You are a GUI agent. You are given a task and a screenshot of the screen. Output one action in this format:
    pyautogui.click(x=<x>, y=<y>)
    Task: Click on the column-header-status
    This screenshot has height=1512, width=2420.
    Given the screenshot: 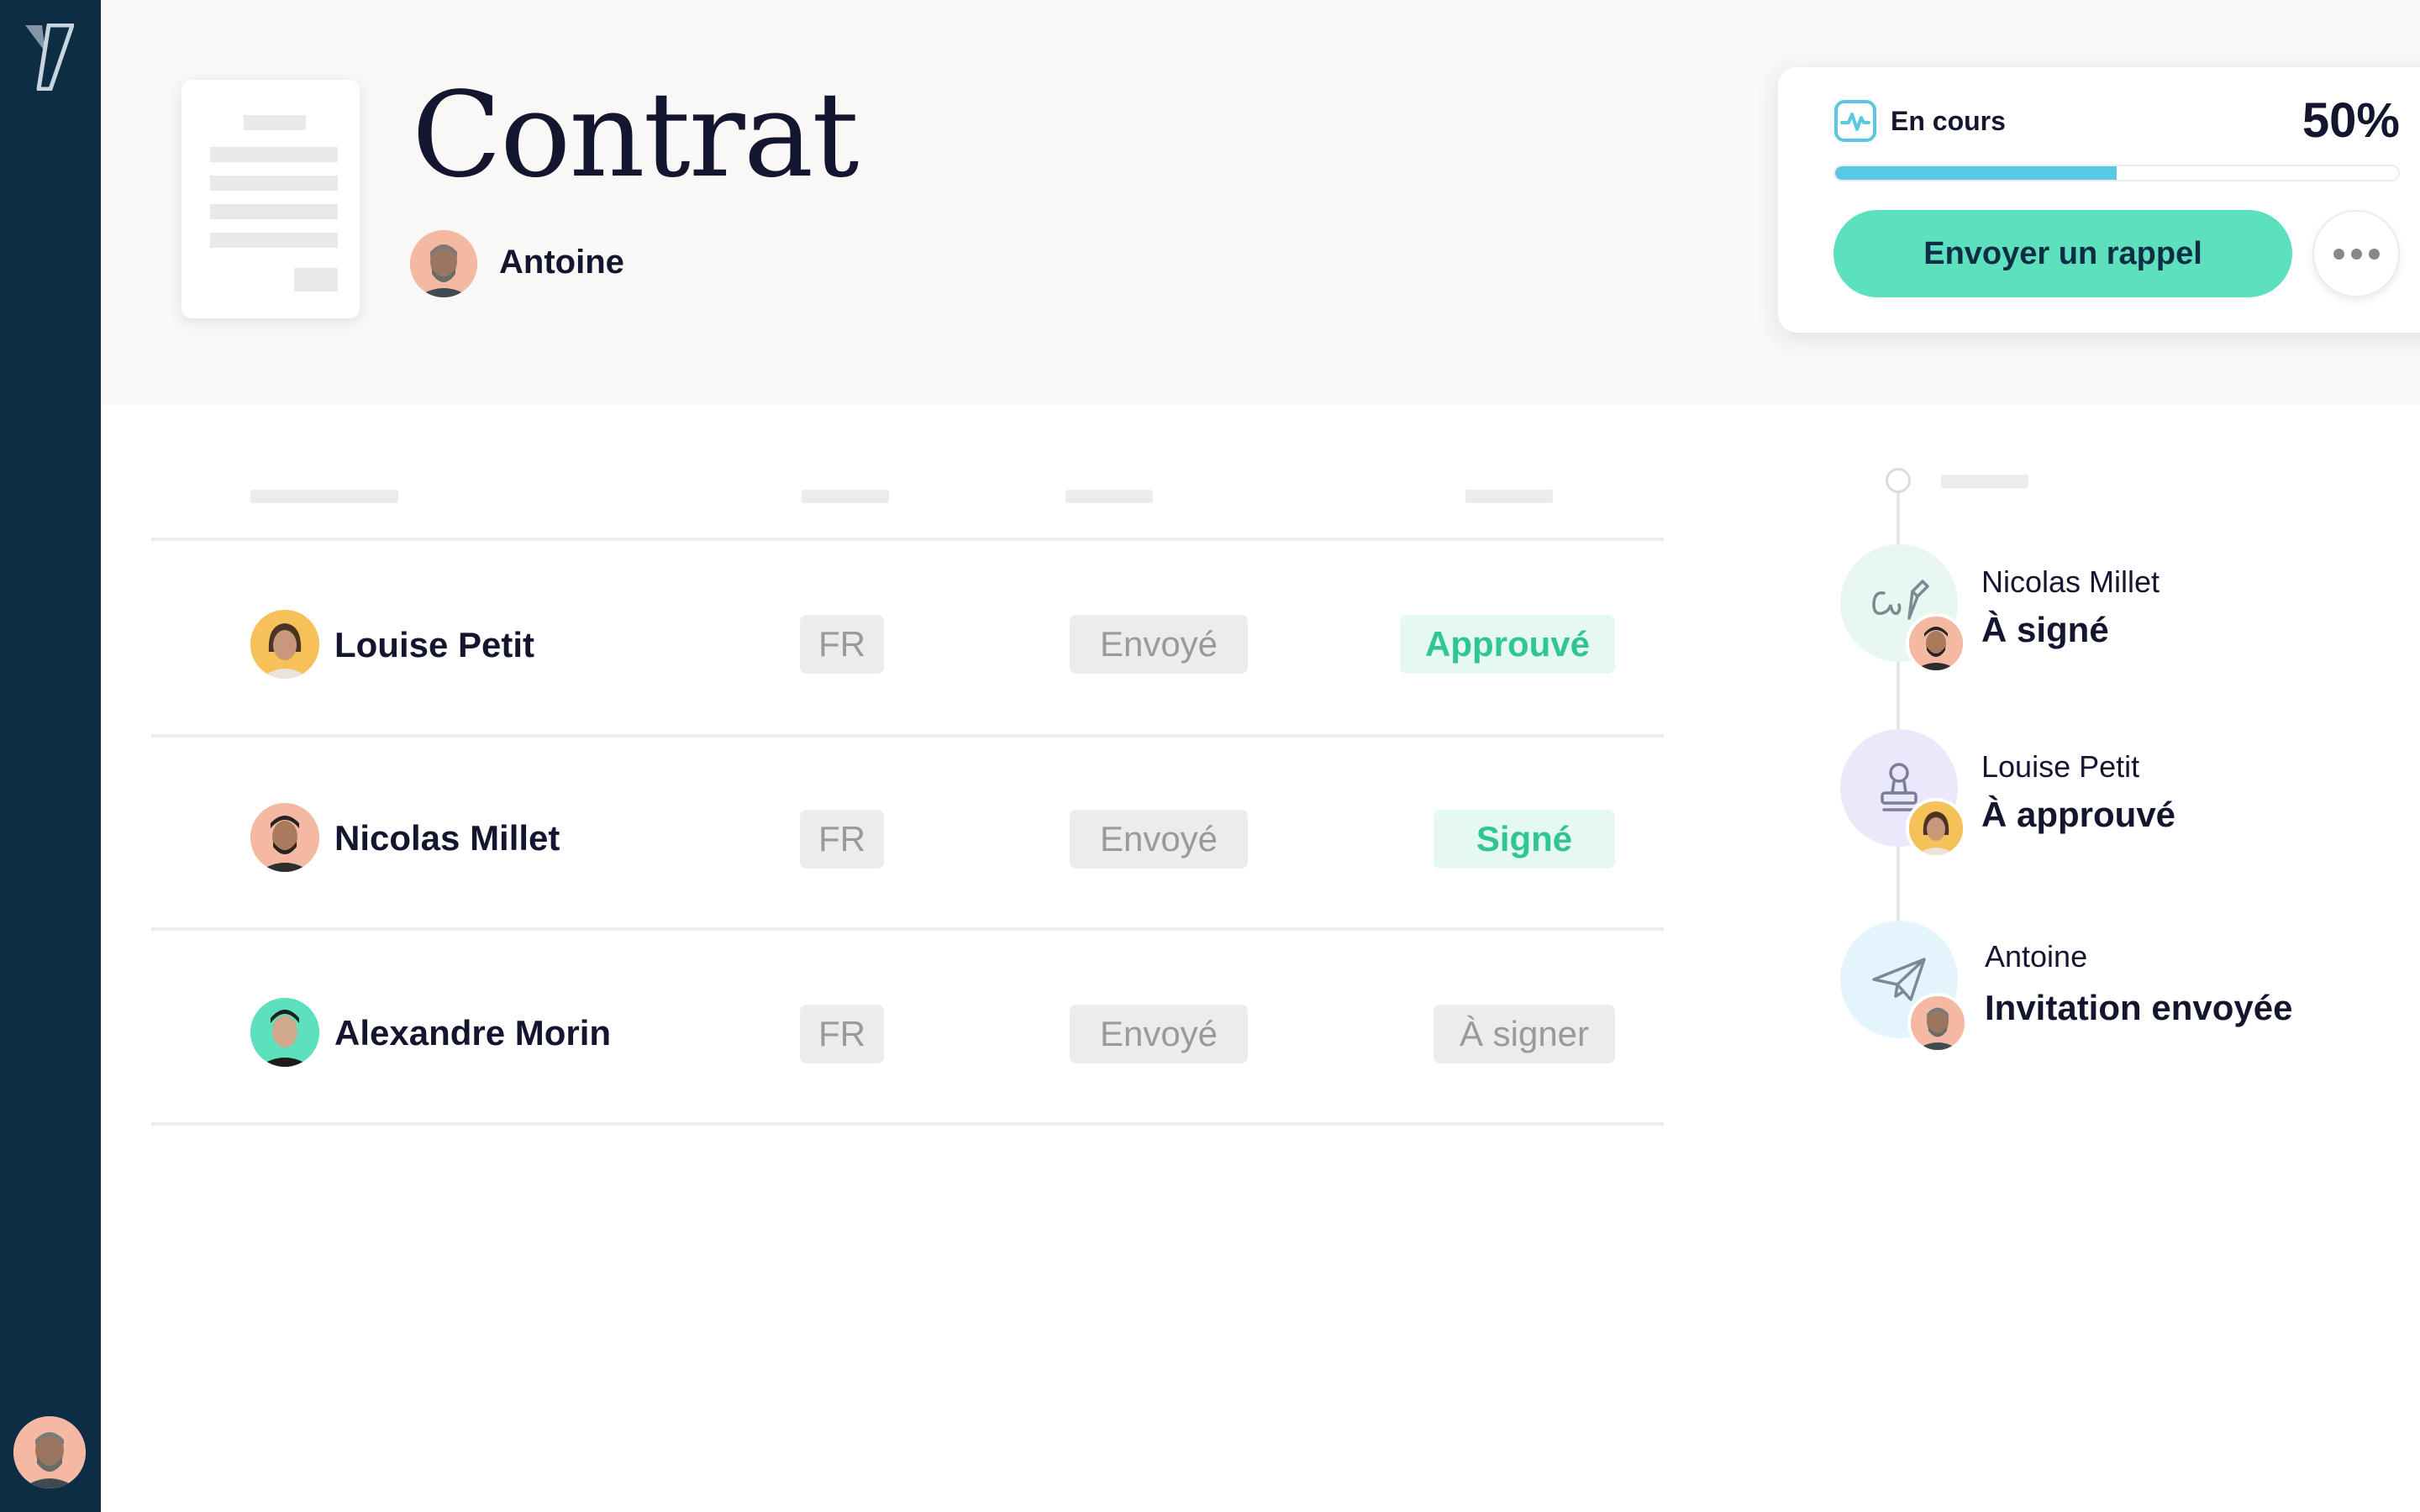 What is the action you would take?
    pyautogui.click(x=1509, y=496)
    